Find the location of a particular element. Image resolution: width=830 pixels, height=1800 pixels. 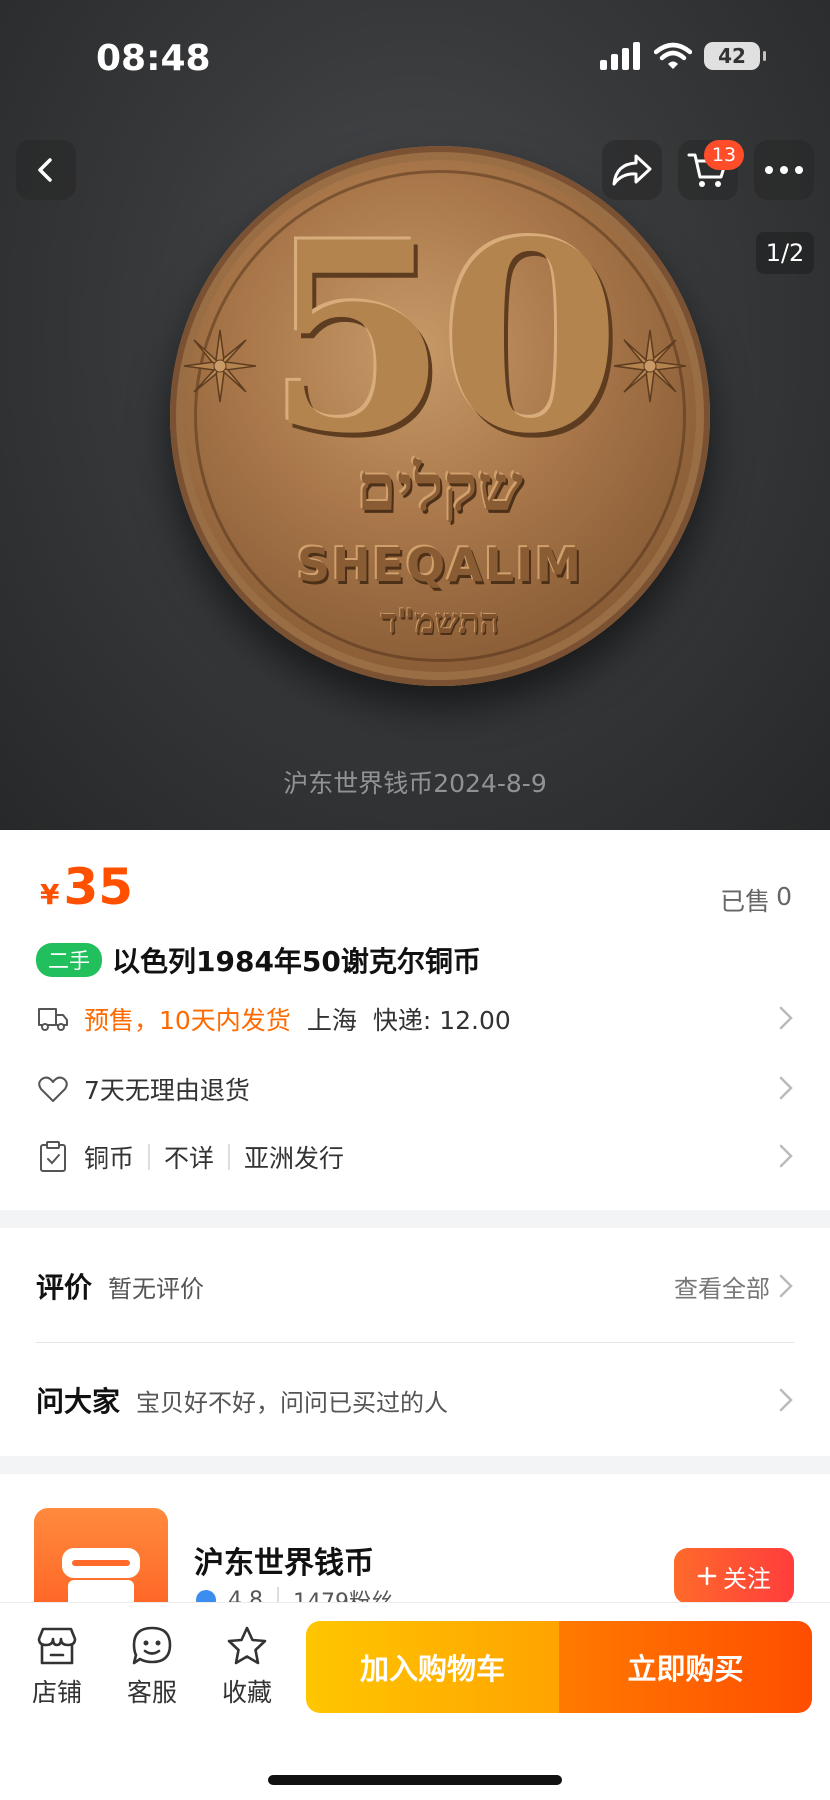

image-page-indicator: 1/2 is located at coordinates (785, 253).